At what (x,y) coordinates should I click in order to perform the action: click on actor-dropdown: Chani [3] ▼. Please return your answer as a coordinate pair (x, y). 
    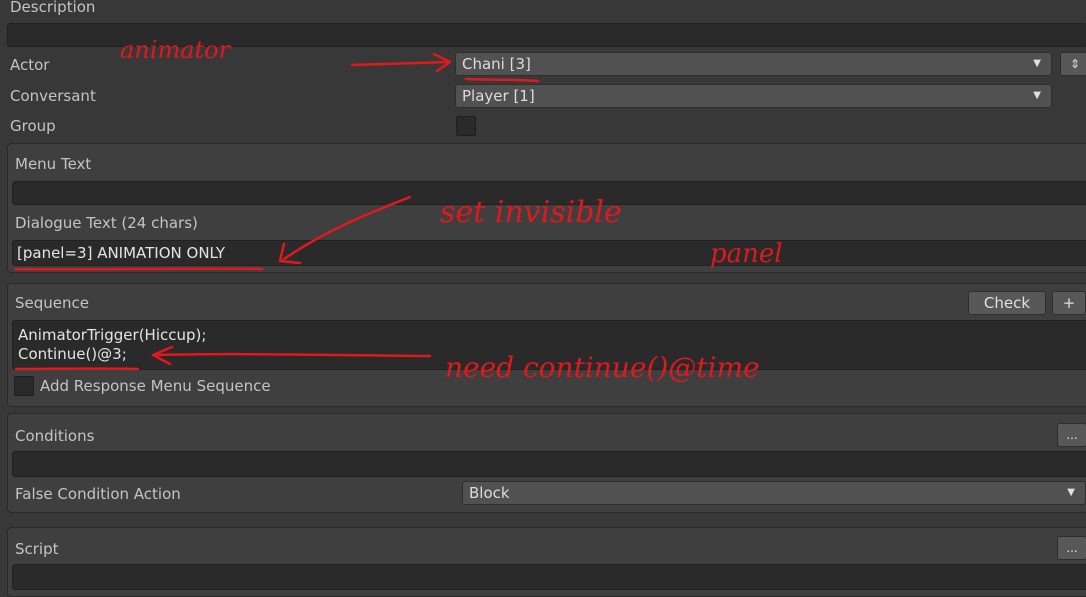
    Looking at the image, I should click on (753, 64).